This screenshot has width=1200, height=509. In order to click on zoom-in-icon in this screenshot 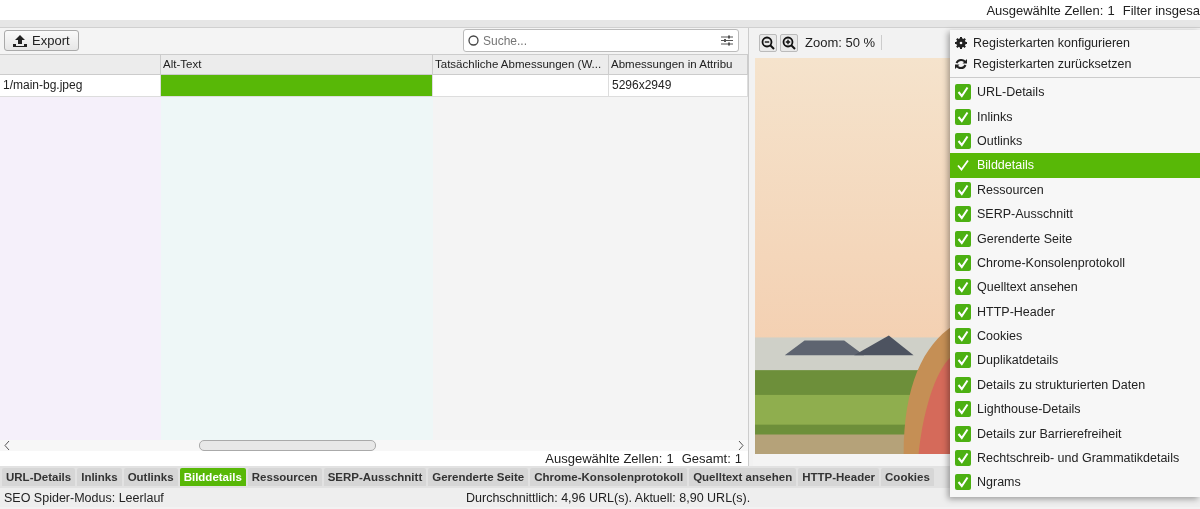, I will do `click(789, 42)`.